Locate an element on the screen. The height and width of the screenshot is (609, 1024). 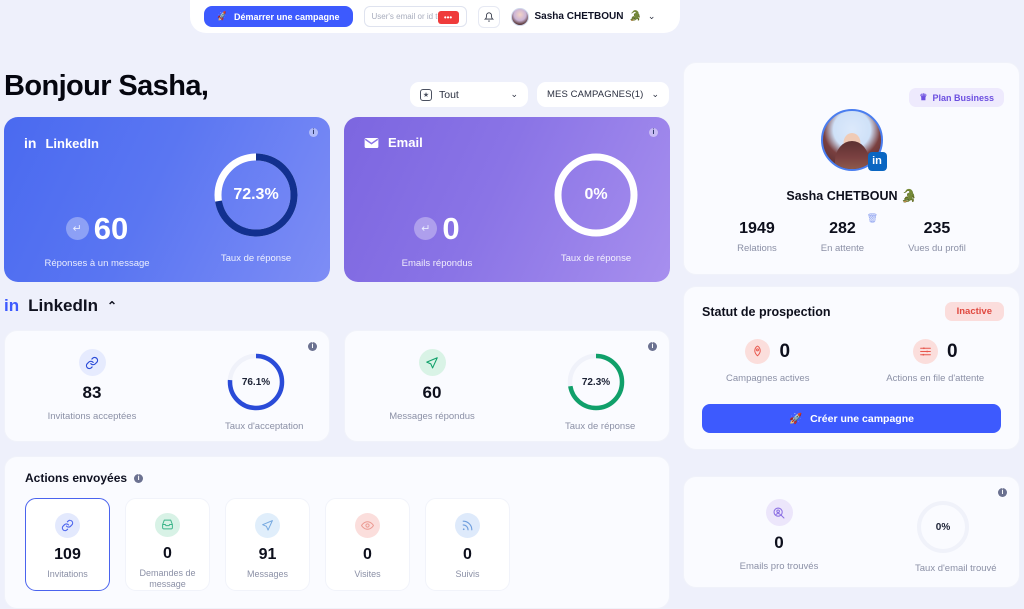
action-tile-visits: 0 Visites is located at coordinates (367, 544).